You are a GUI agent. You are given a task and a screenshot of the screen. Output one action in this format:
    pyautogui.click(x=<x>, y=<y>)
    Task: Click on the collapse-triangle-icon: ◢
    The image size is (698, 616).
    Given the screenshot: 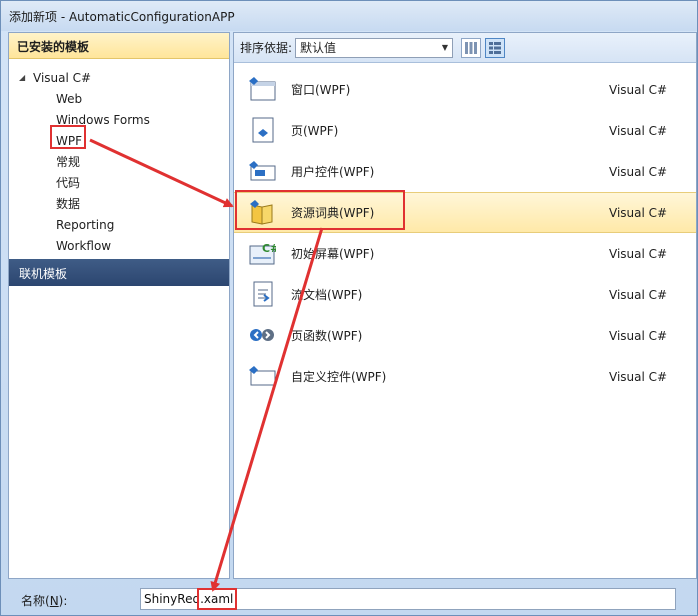 What is the action you would take?
    pyautogui.click(x=26, y=77)
    